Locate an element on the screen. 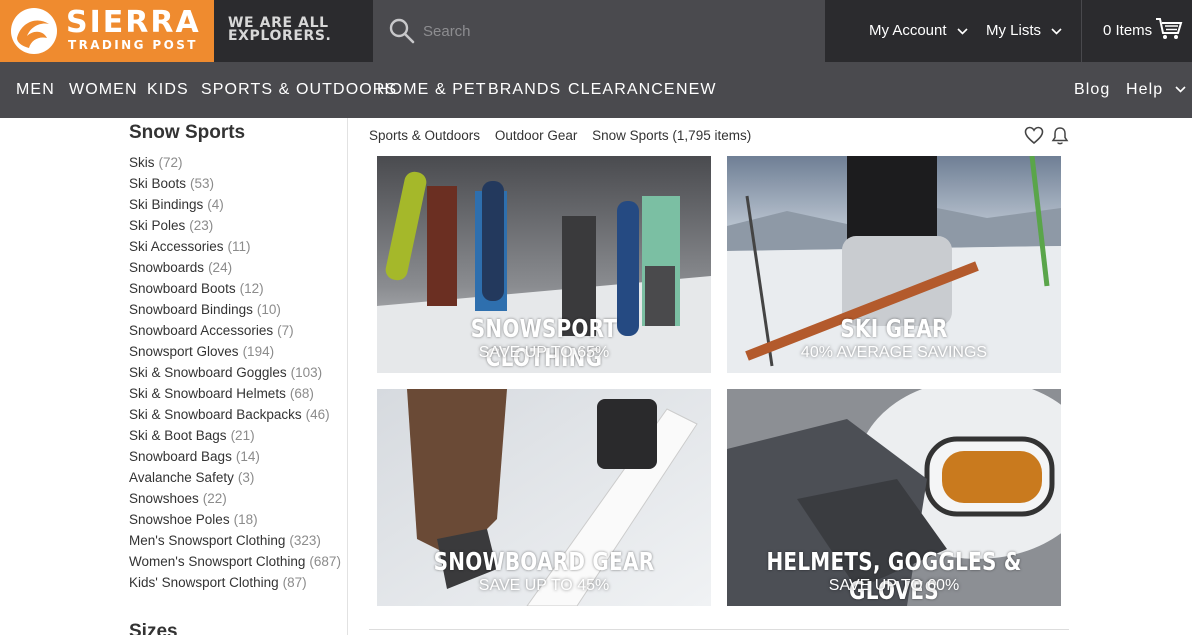 This screenshot has width=1192, height=635. tagline-line2: EXPLORERS. is located at coordinates (280, 36).